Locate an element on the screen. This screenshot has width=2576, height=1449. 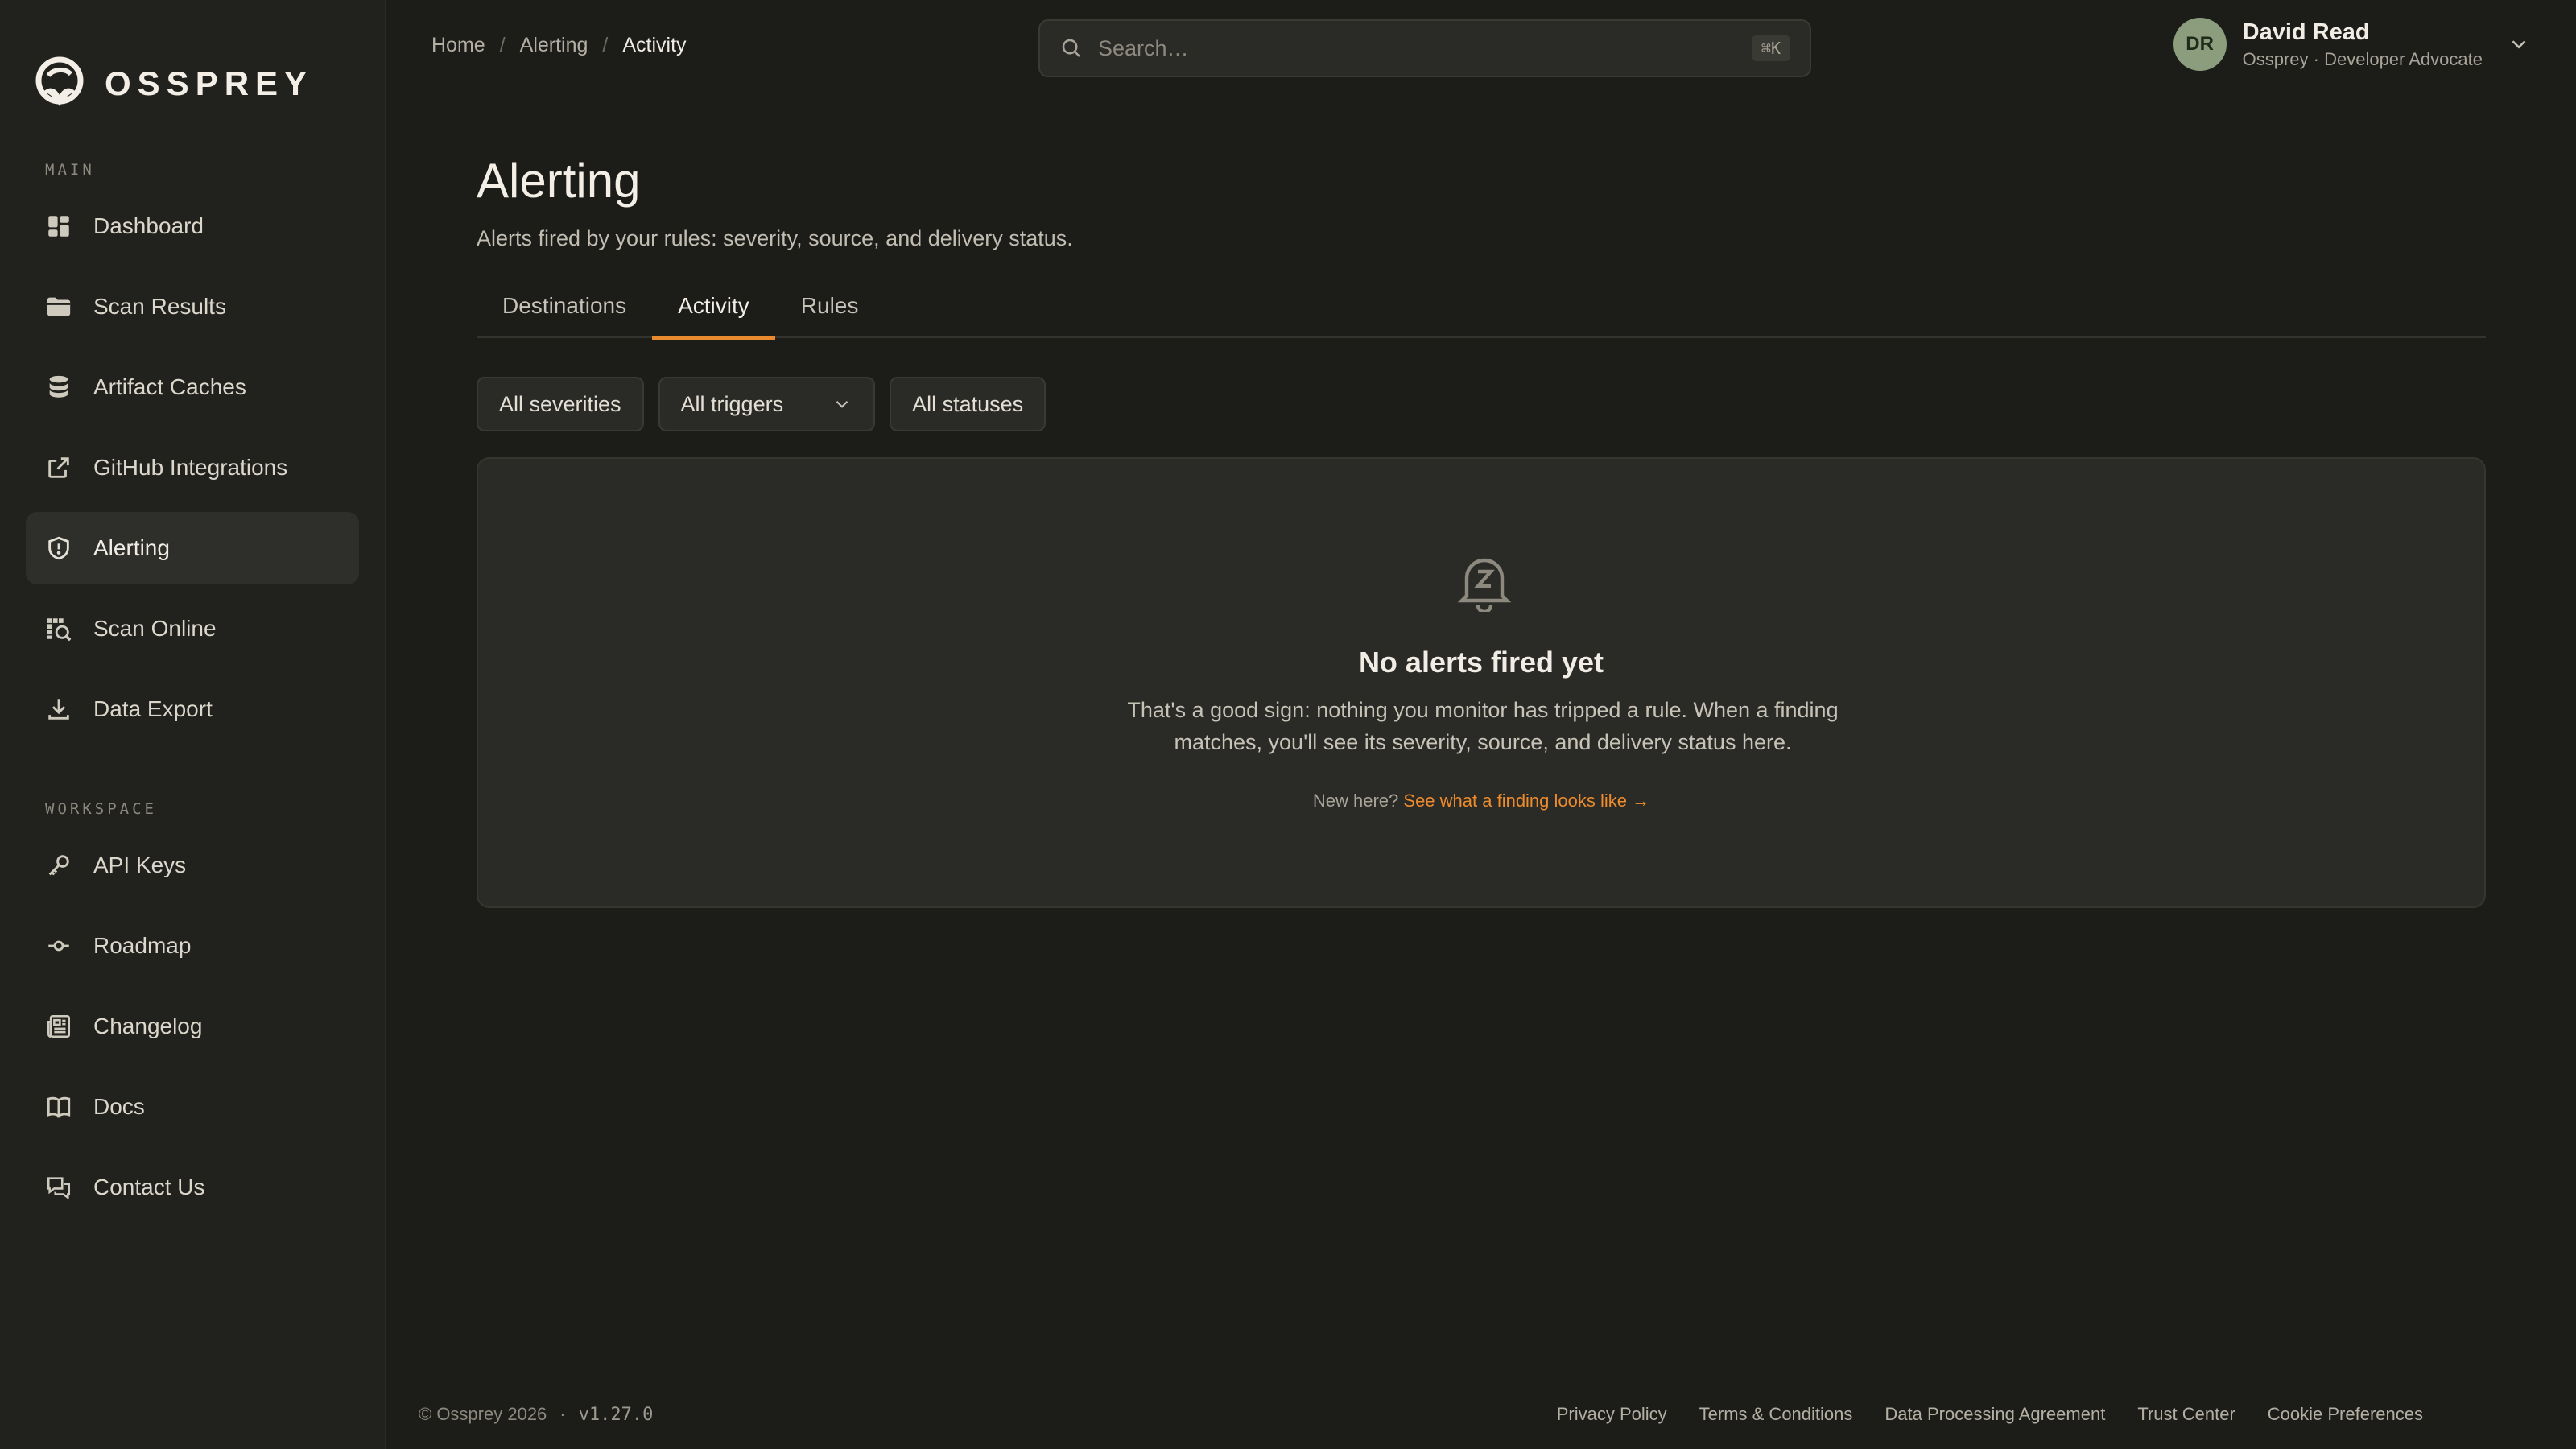
external-link-icon is located at coordinates (58, 467).